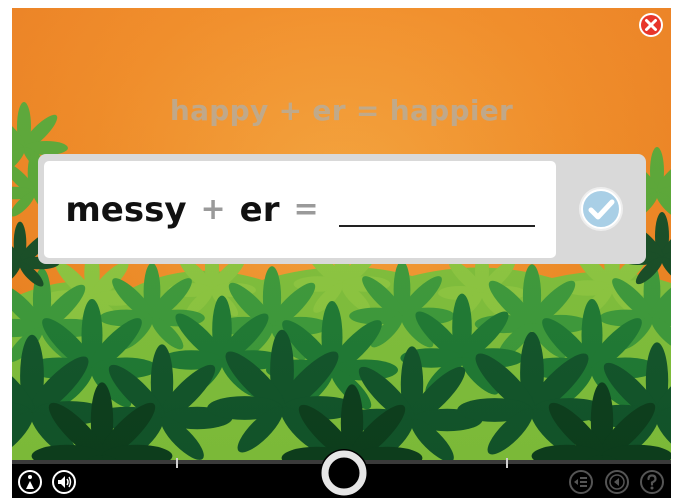  What do you see at coordinates (436, 209) in the screenshot?
I see `answer-input` at bounding box center [436, 209].